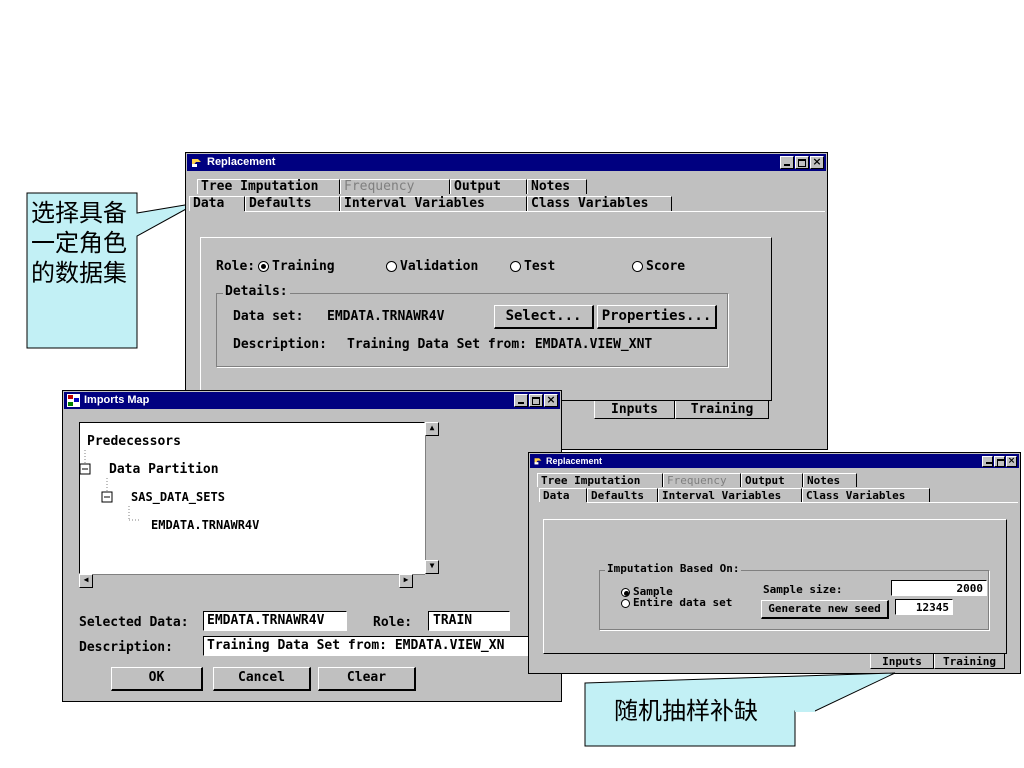 Image resolution: width=1024 pixels, height=768 pixels. What do you see at coordinates (263, 266) in the screenshot?
I see `radio-training-icon` at bounding box center [263, 266].